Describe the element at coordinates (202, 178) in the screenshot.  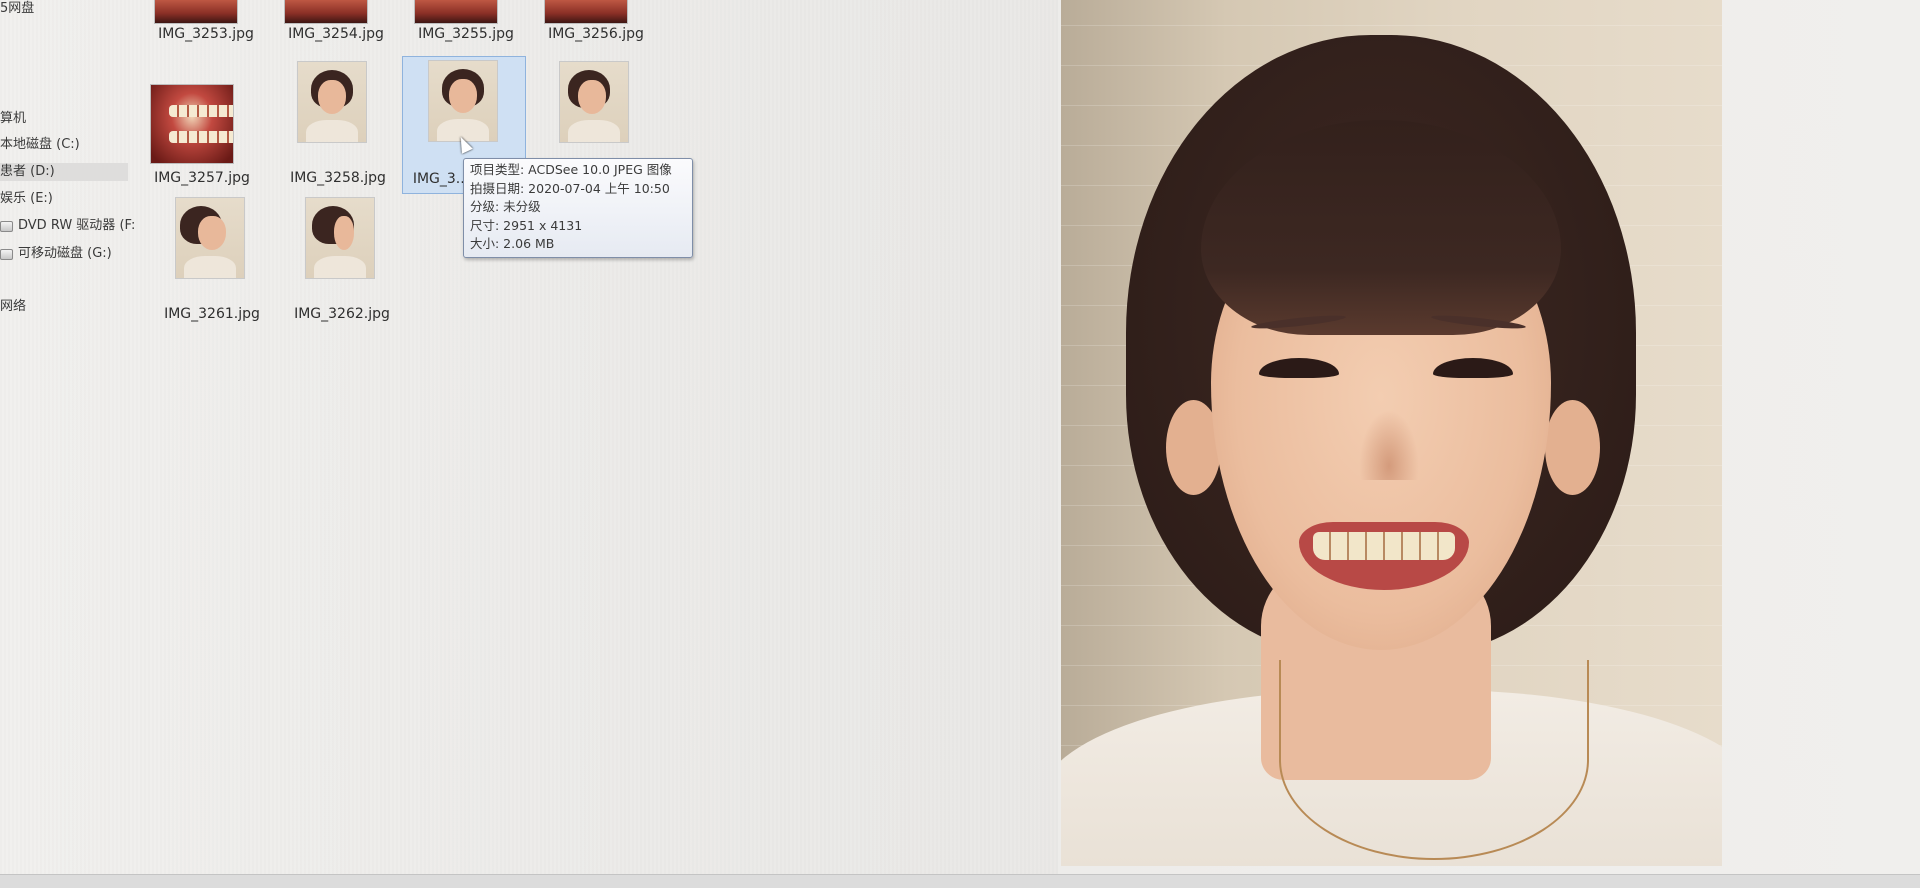
I see `file-name: IMG_3257.jpg` at that location.